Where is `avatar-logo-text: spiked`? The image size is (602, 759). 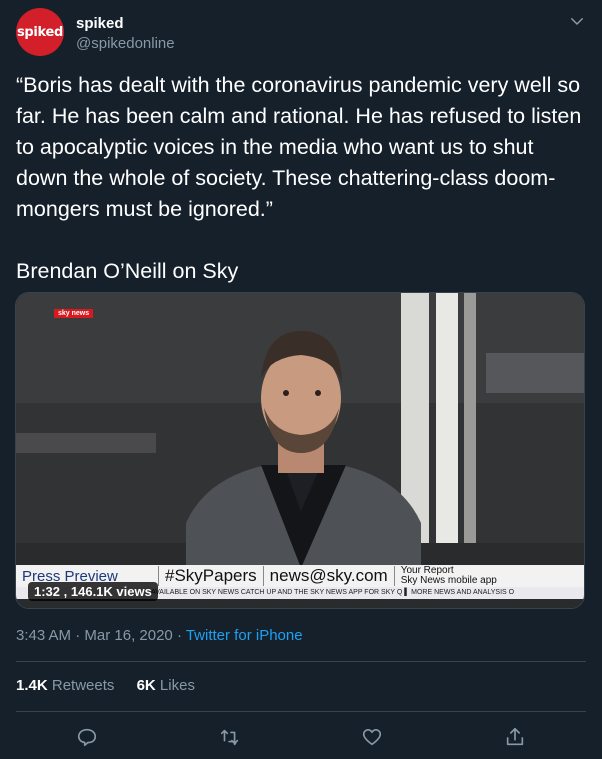 avatar-logo-text: spiked is located at coordinates (40, 32).